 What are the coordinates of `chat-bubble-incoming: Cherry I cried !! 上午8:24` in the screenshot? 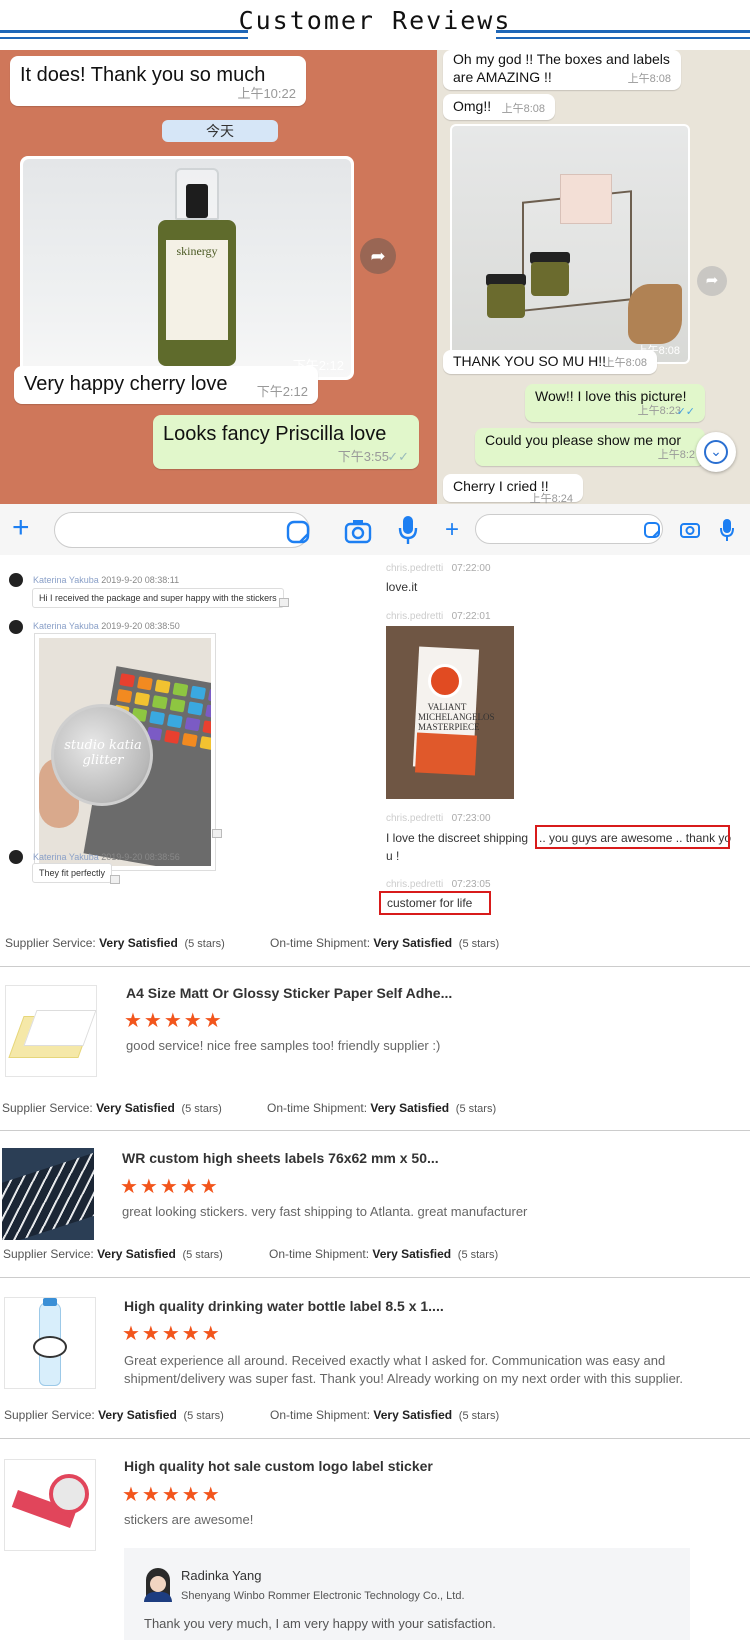 It's located at (513, 489).